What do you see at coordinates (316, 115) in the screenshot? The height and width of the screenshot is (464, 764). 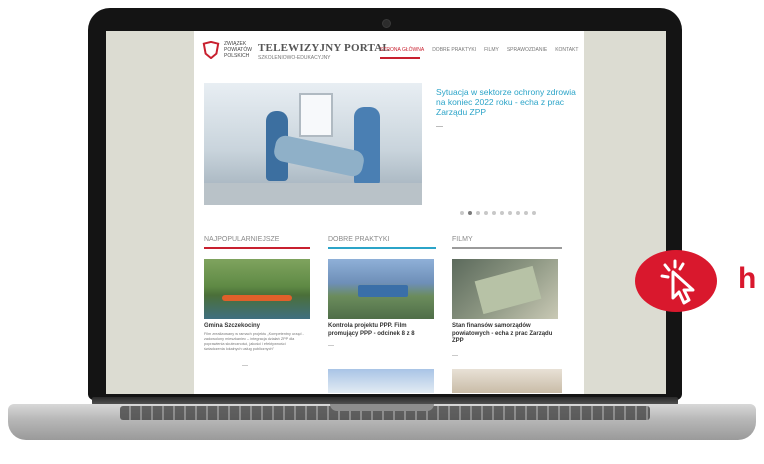 I see `hospital-window` at bounding box center [316, 115].